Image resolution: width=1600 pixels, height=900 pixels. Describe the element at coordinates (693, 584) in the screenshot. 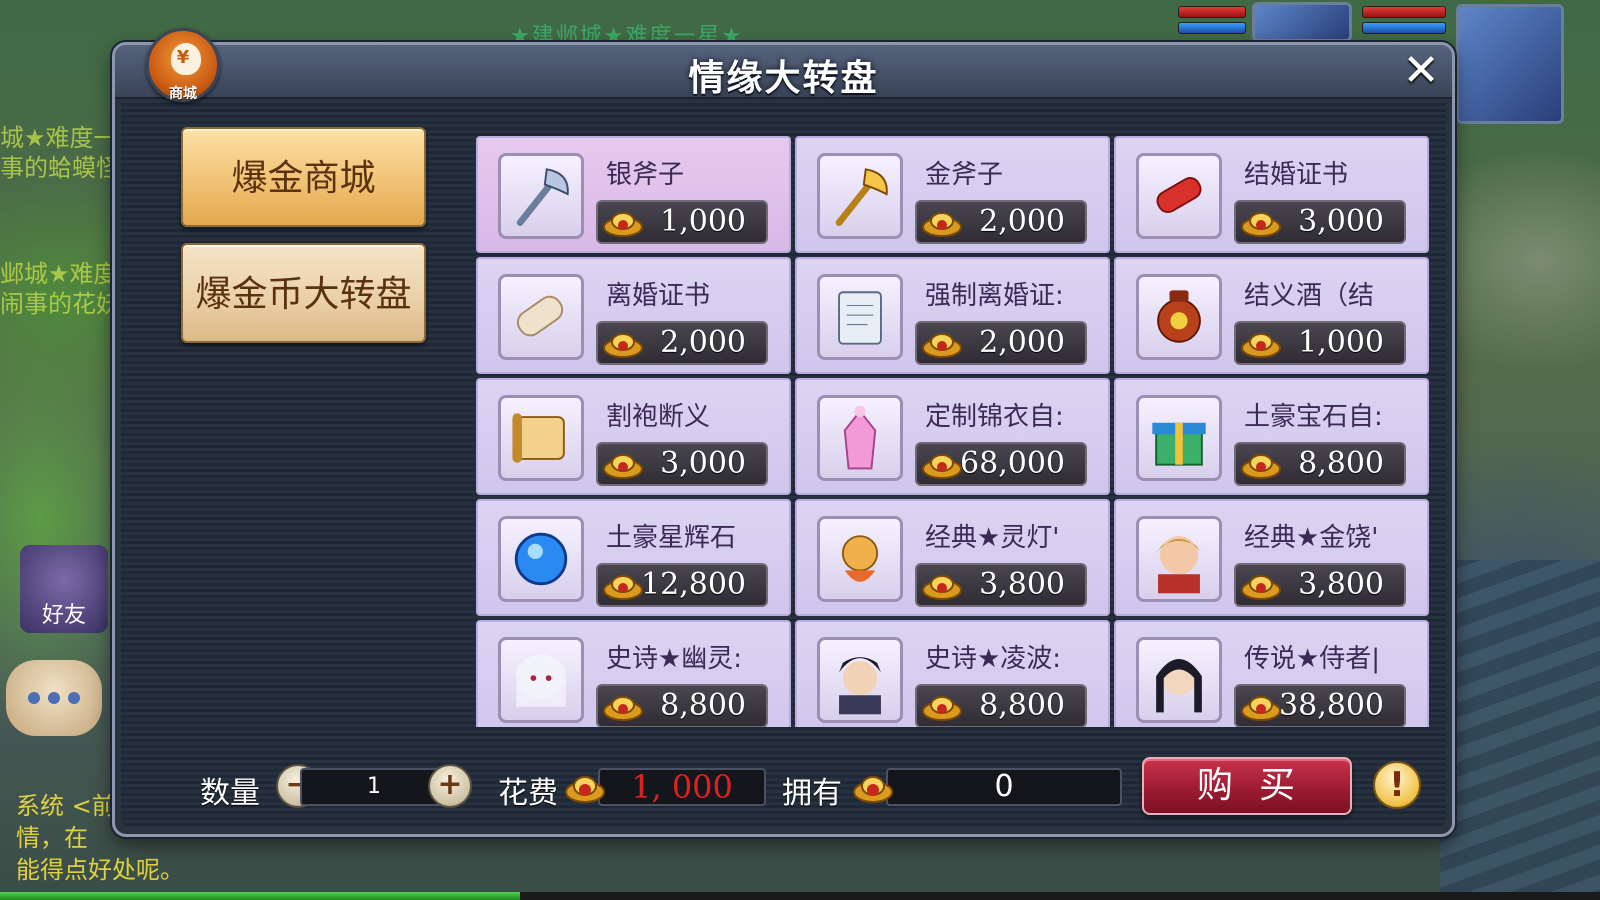

I see `item-price: 12,800` at that location.